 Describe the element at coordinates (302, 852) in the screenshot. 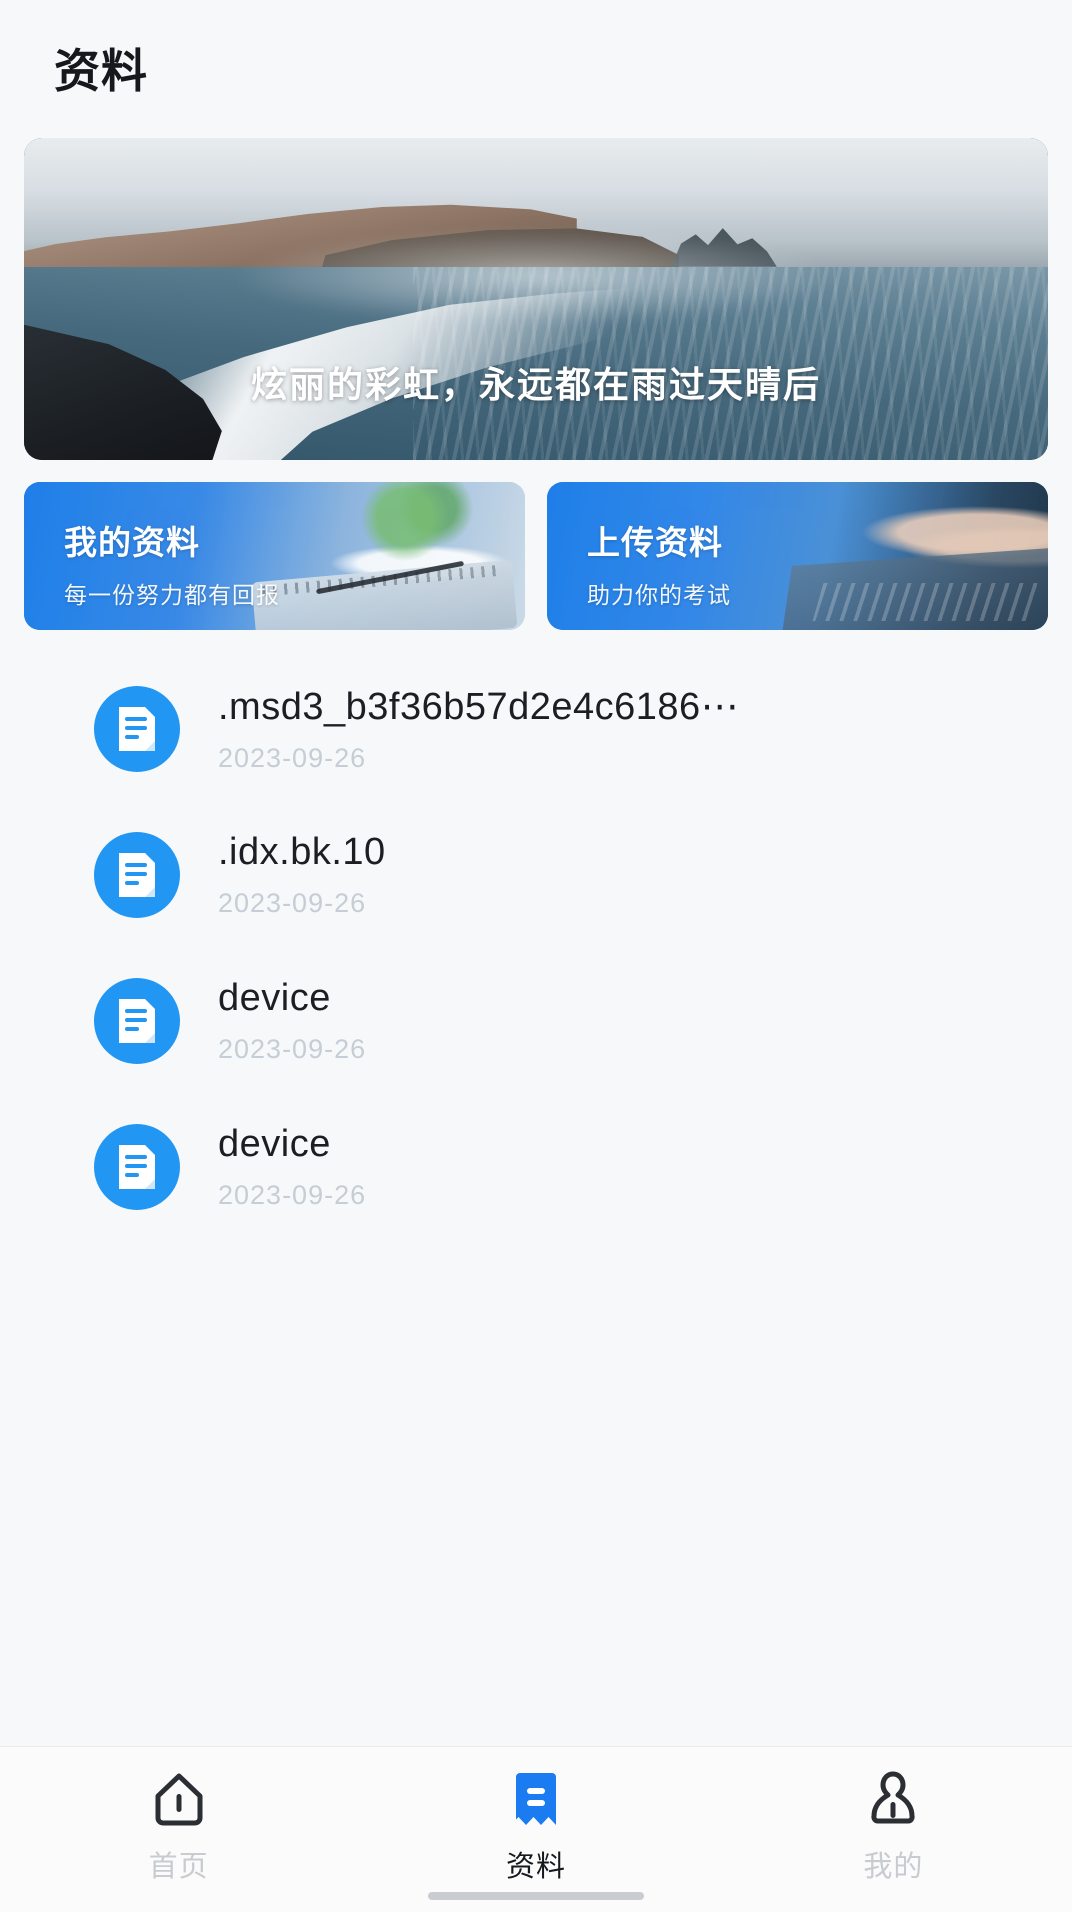

I see `file-name: .idx.bk.10` at that location.